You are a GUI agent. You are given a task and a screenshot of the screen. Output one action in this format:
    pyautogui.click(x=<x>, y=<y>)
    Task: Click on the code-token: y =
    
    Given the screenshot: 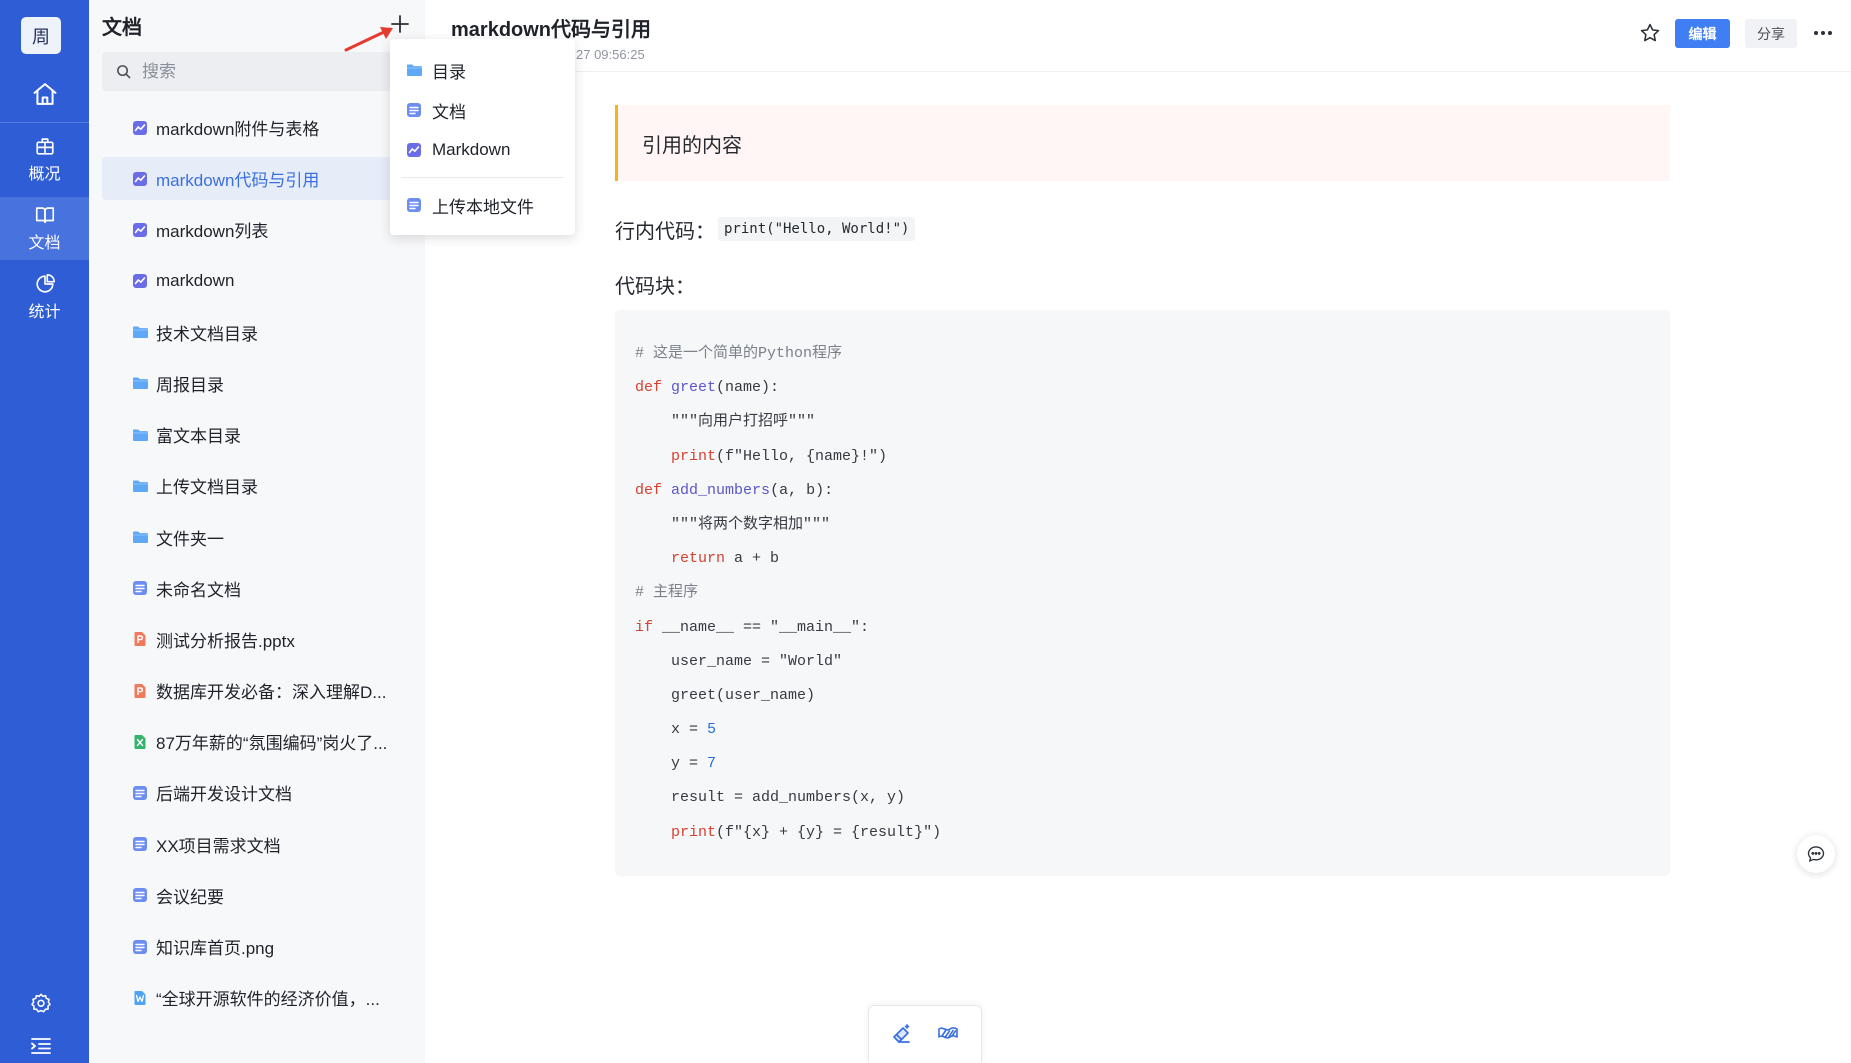 What is the action you would take?
    pyautogui.click(x=671, y=764)
    